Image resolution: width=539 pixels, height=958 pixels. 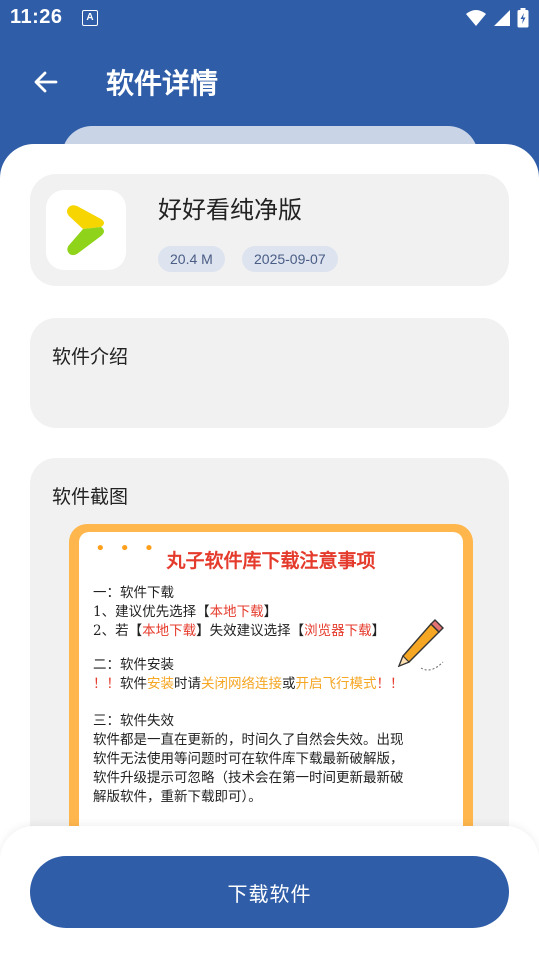 I want to click on poster-line: 软件都是一直在更新的，时间久了自然会失效。出现, so click(x=248, y=740).